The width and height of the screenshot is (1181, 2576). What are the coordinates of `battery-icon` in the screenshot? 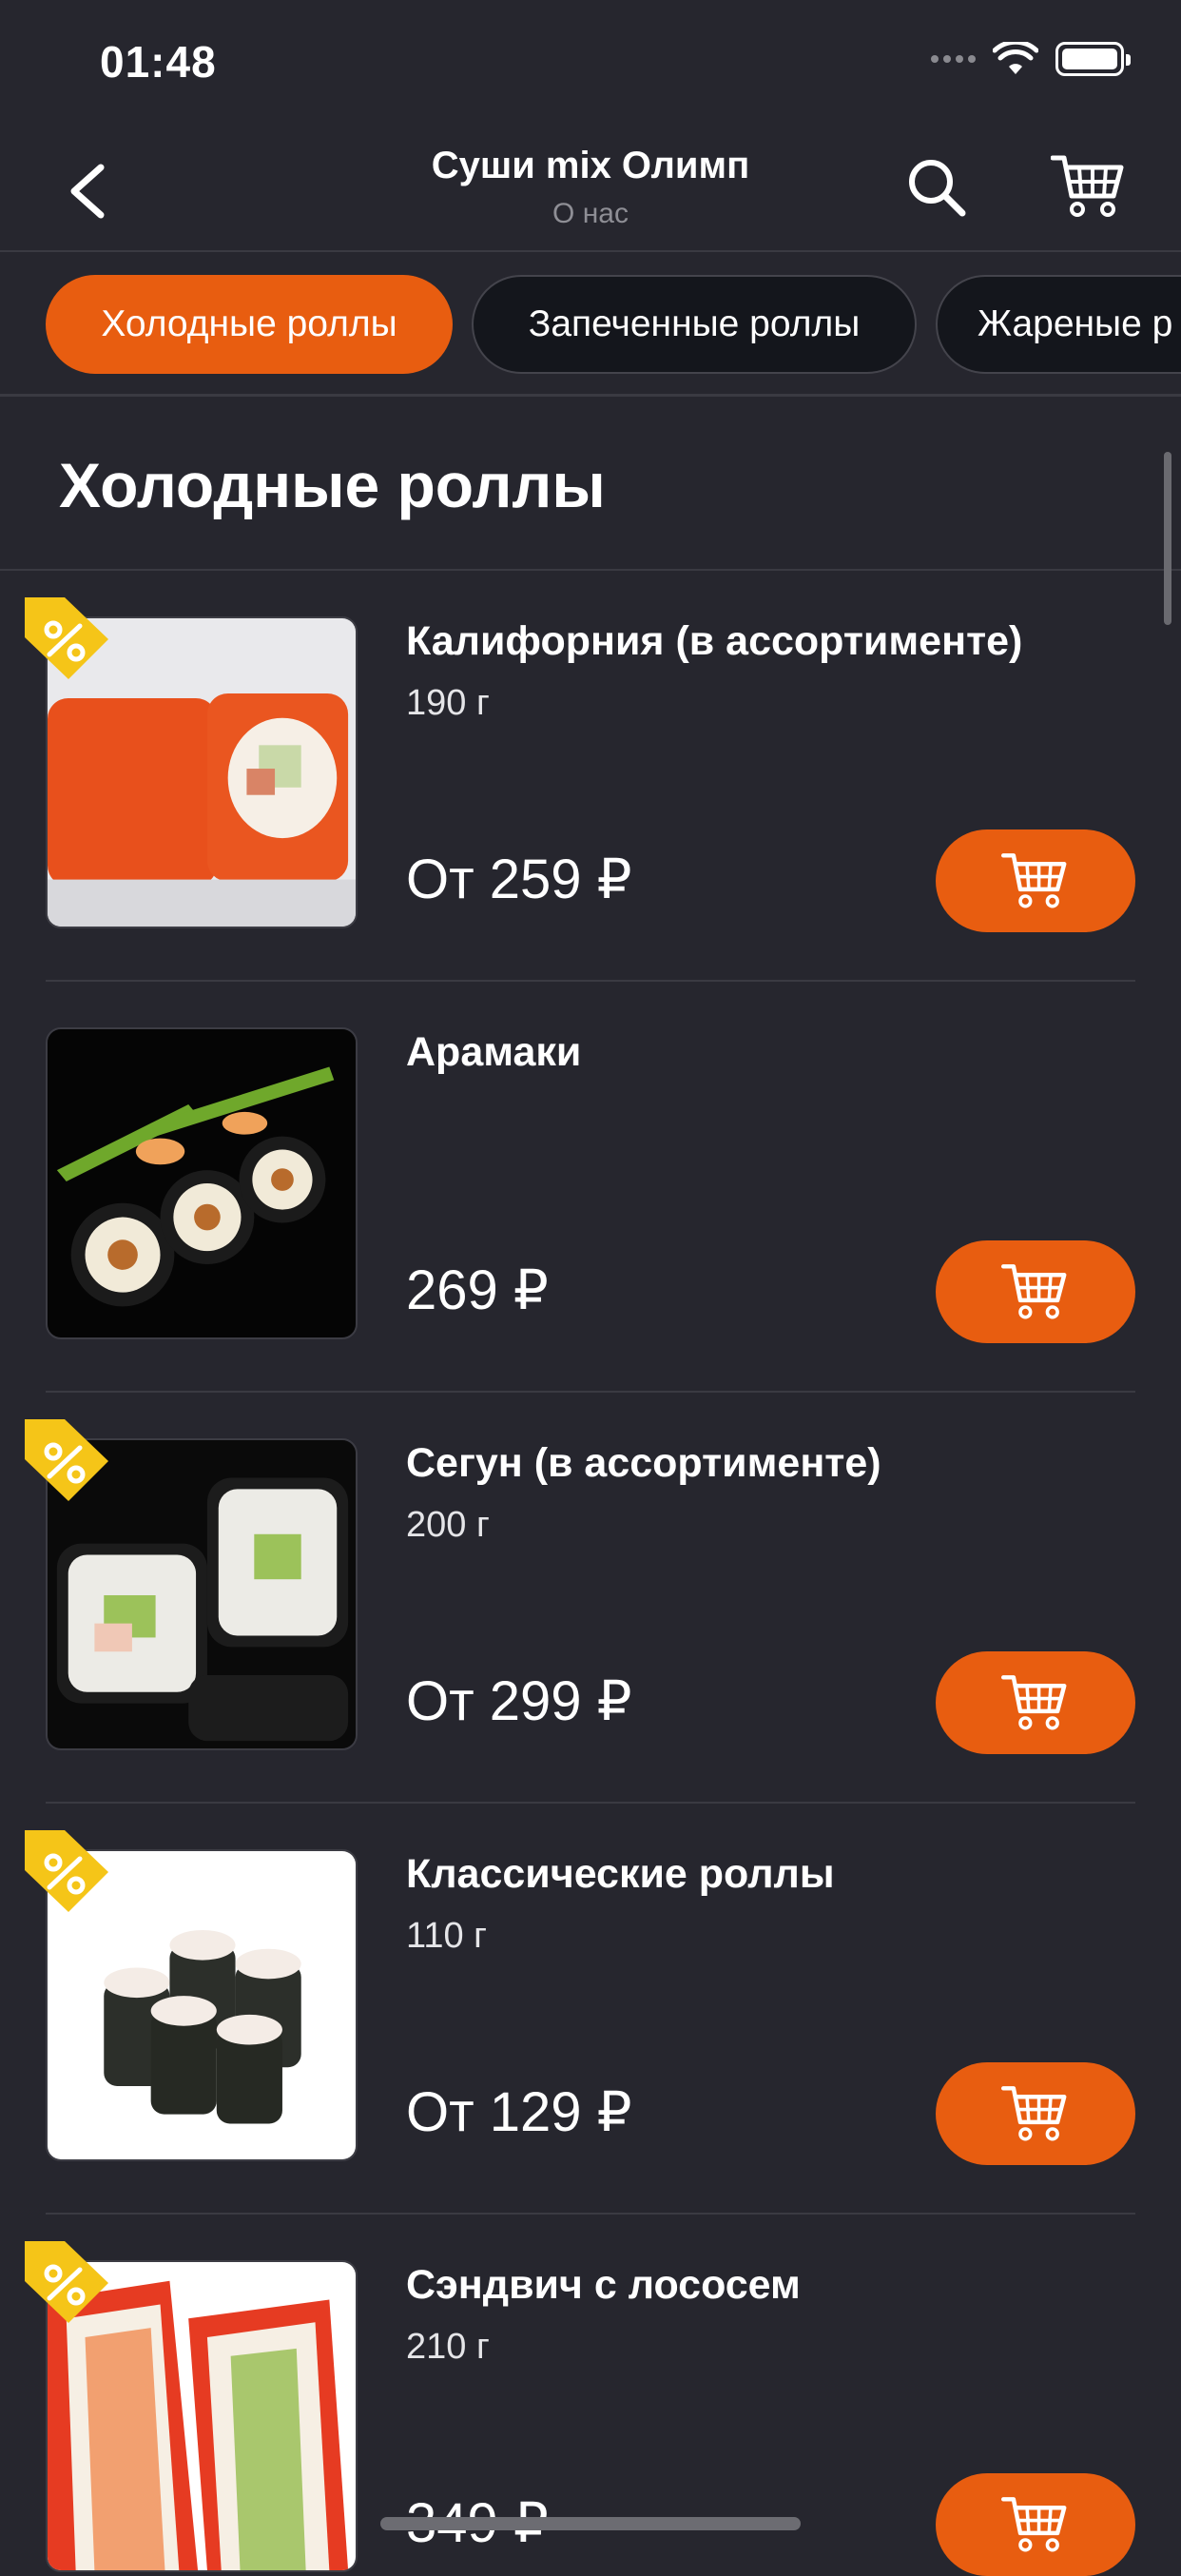 It's located at (1093, 59).